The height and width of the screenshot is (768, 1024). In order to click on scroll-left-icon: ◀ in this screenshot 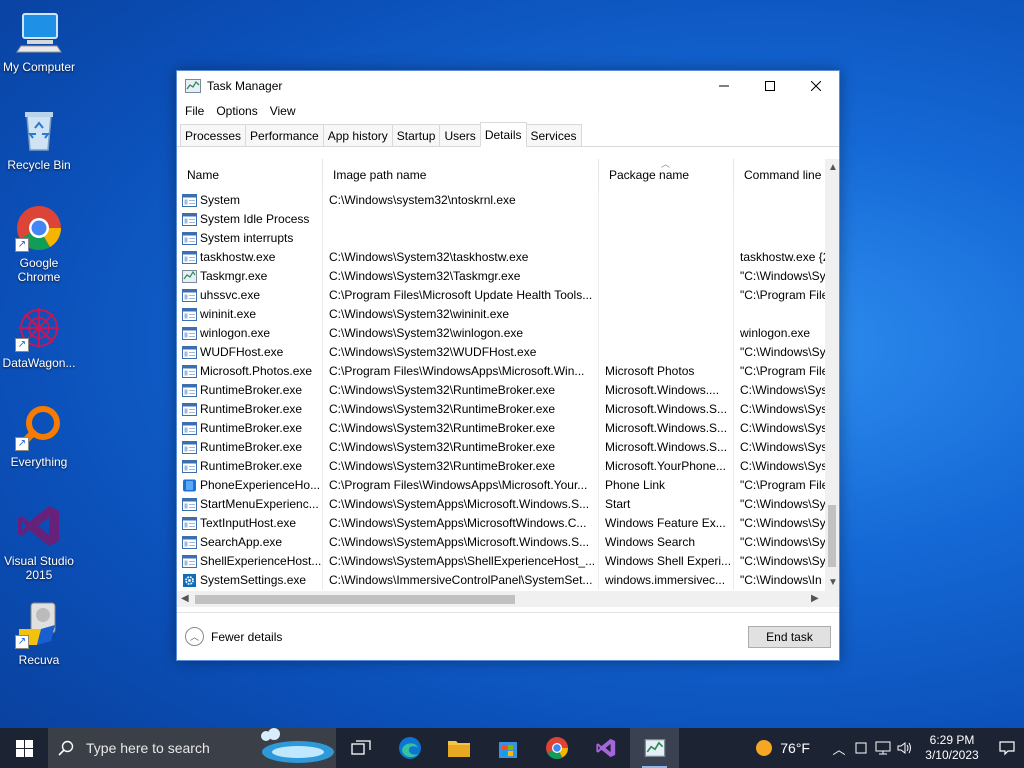, I will do `click(185, 598)`.